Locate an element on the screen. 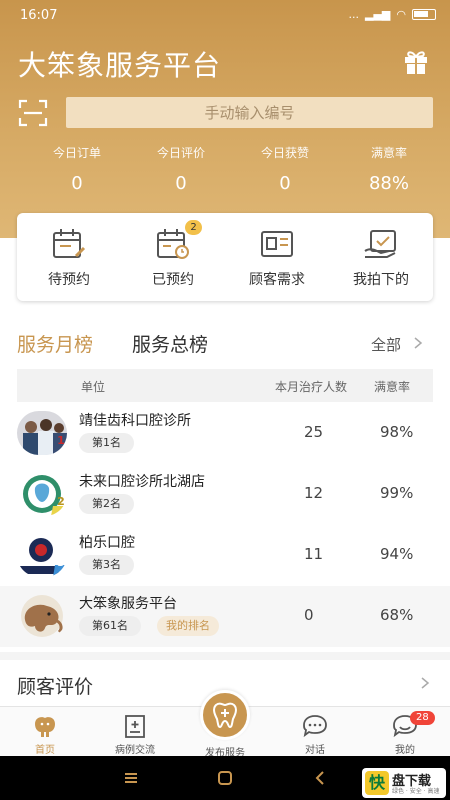  status-bar: 16:07 ... ▂▄▆ ◠ is located at coordinates (225, 16).